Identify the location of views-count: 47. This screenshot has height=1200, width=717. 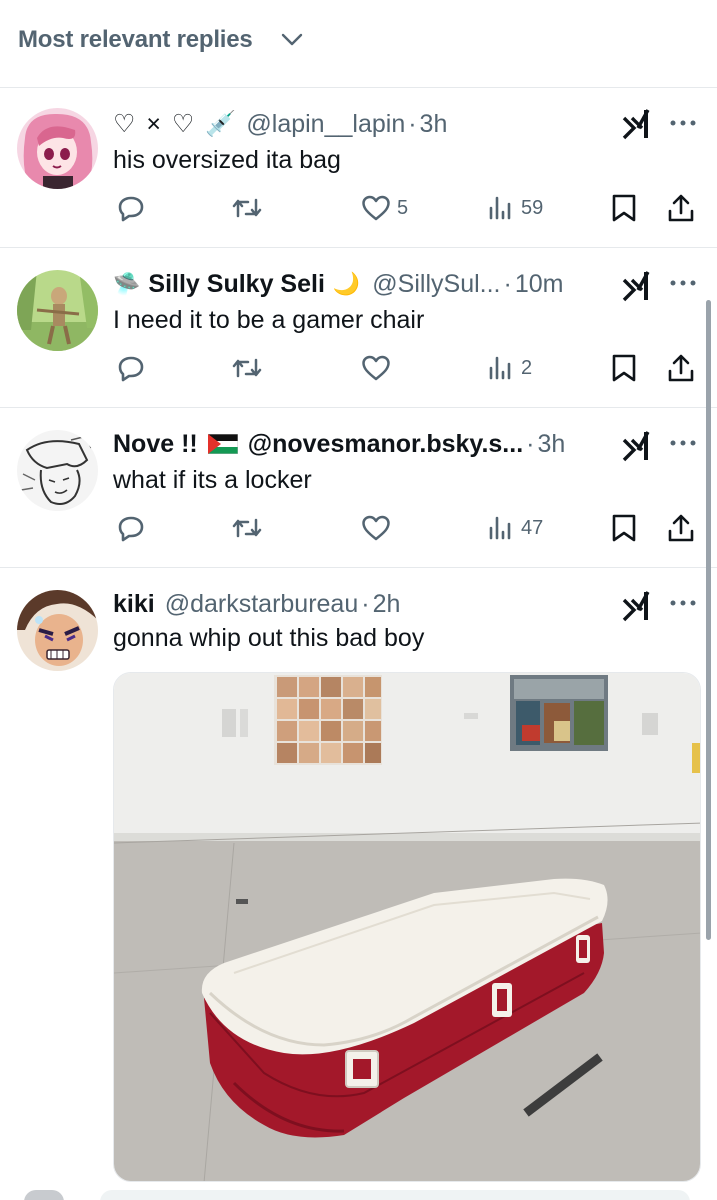
(532, 527).